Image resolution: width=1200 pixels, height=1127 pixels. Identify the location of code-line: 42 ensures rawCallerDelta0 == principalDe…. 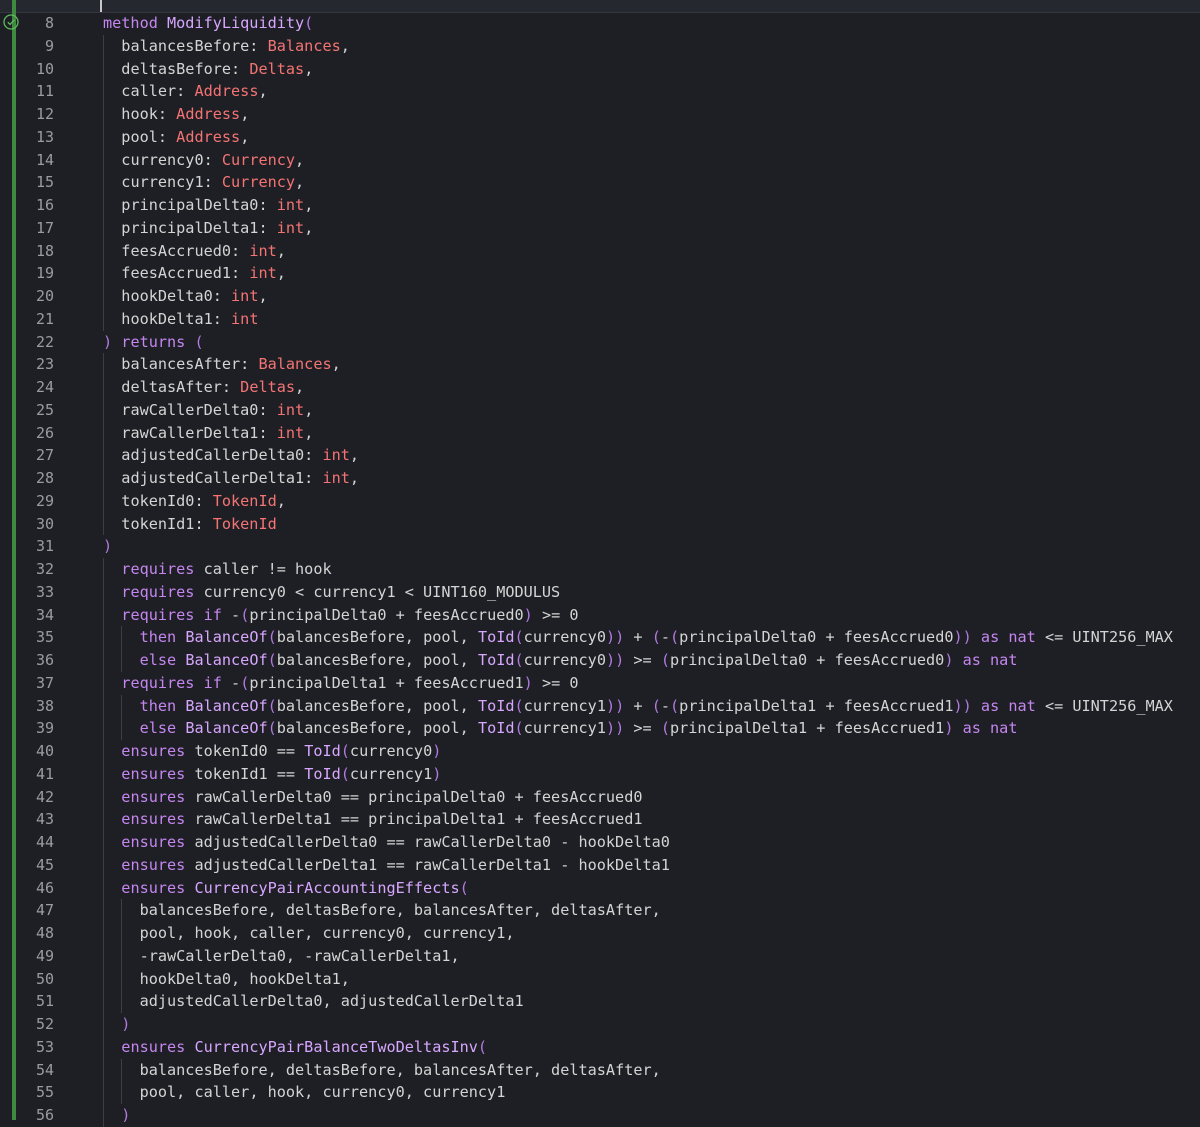
(600, 797).